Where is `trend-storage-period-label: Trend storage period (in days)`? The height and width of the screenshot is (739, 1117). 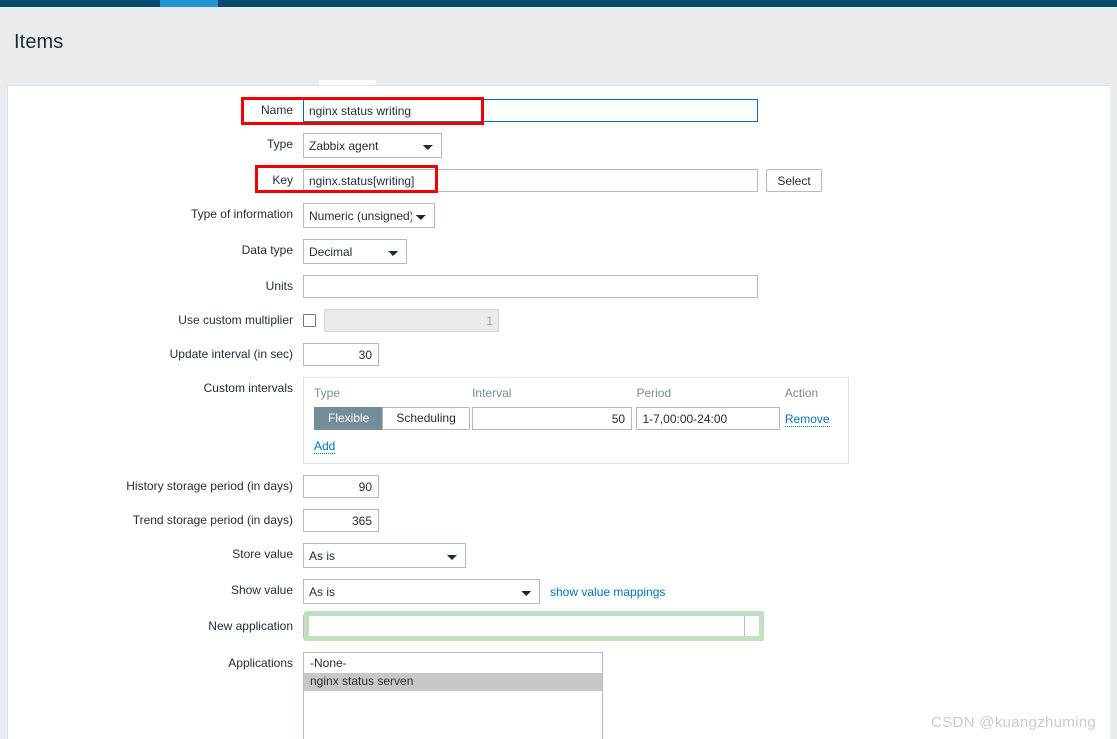 trend-storage-period-label: Trend storage period (in days) is located at coordinates (212, 520).